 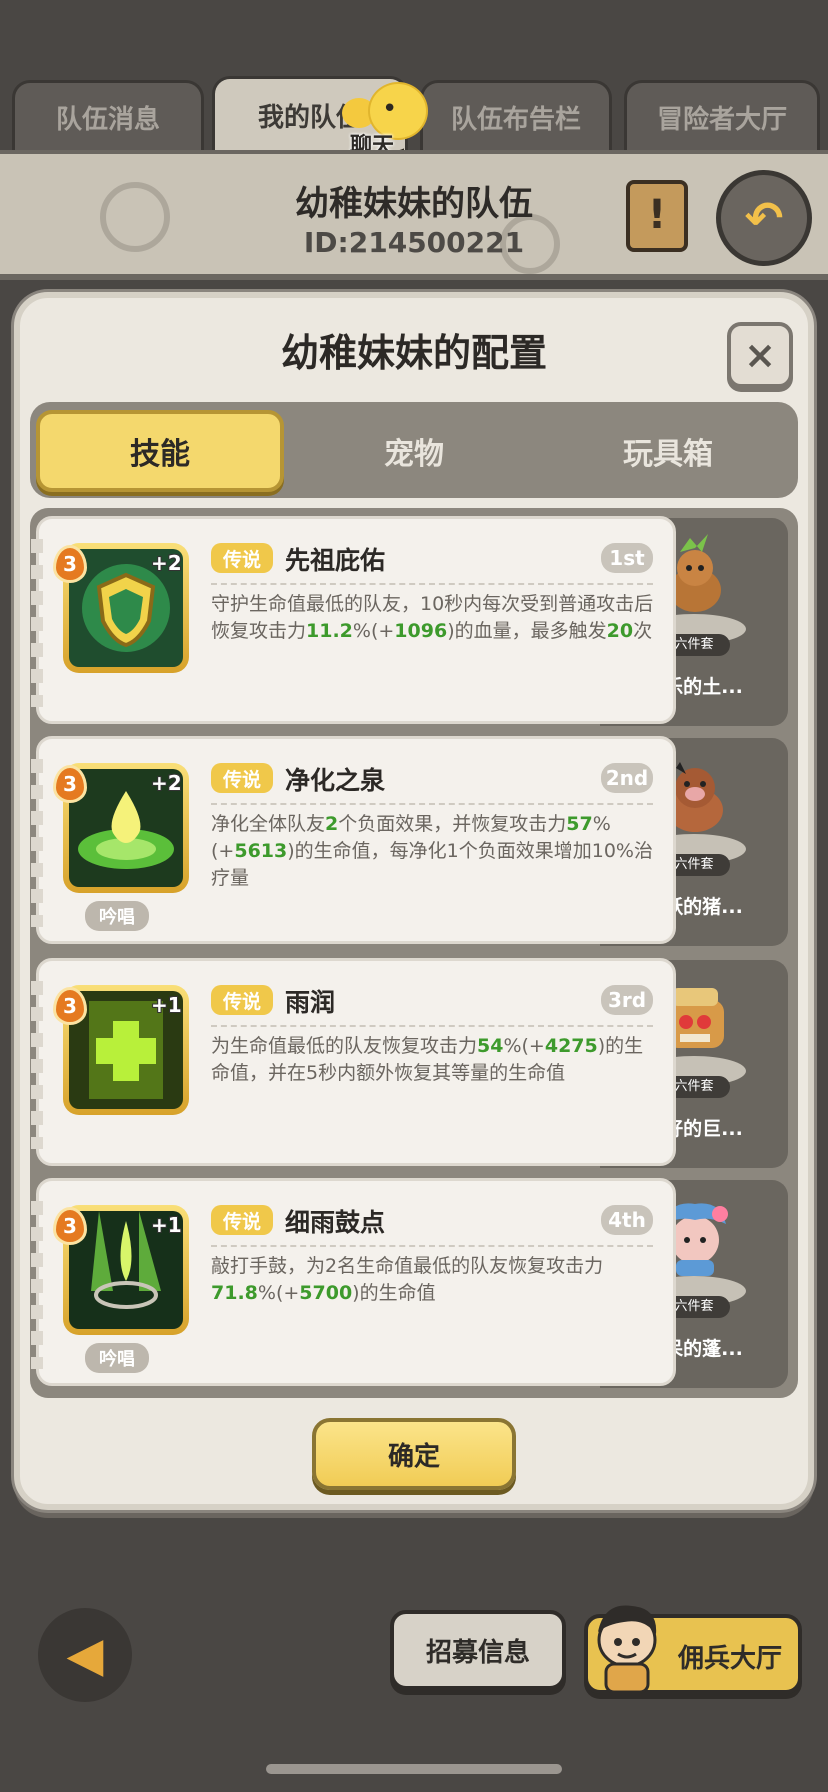 I want to click on return-arrow-icon: ↶, so click(x=764, y=218).